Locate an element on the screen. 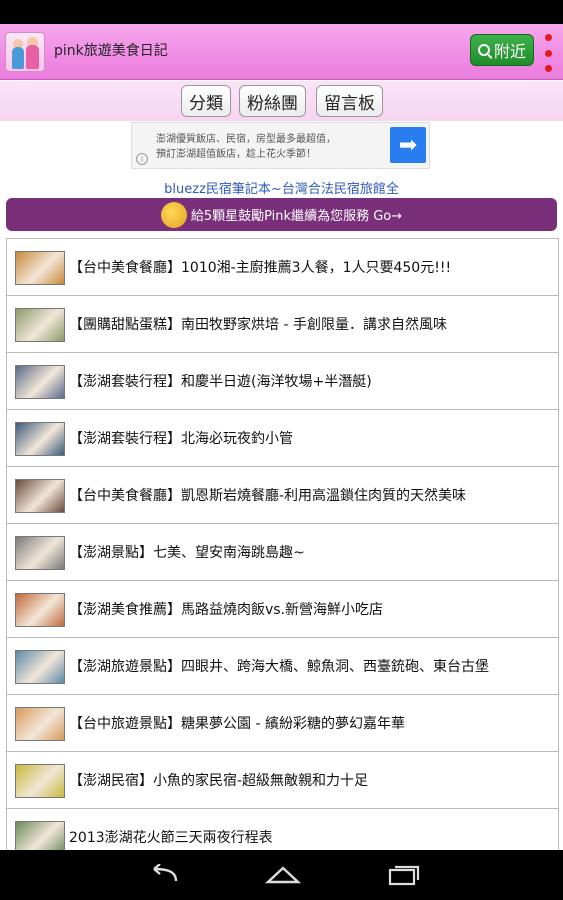 The image size is (563, 900). list-item: 2013澎湖花火節三天兩夜行程表 is located at coordinates (282, 829).